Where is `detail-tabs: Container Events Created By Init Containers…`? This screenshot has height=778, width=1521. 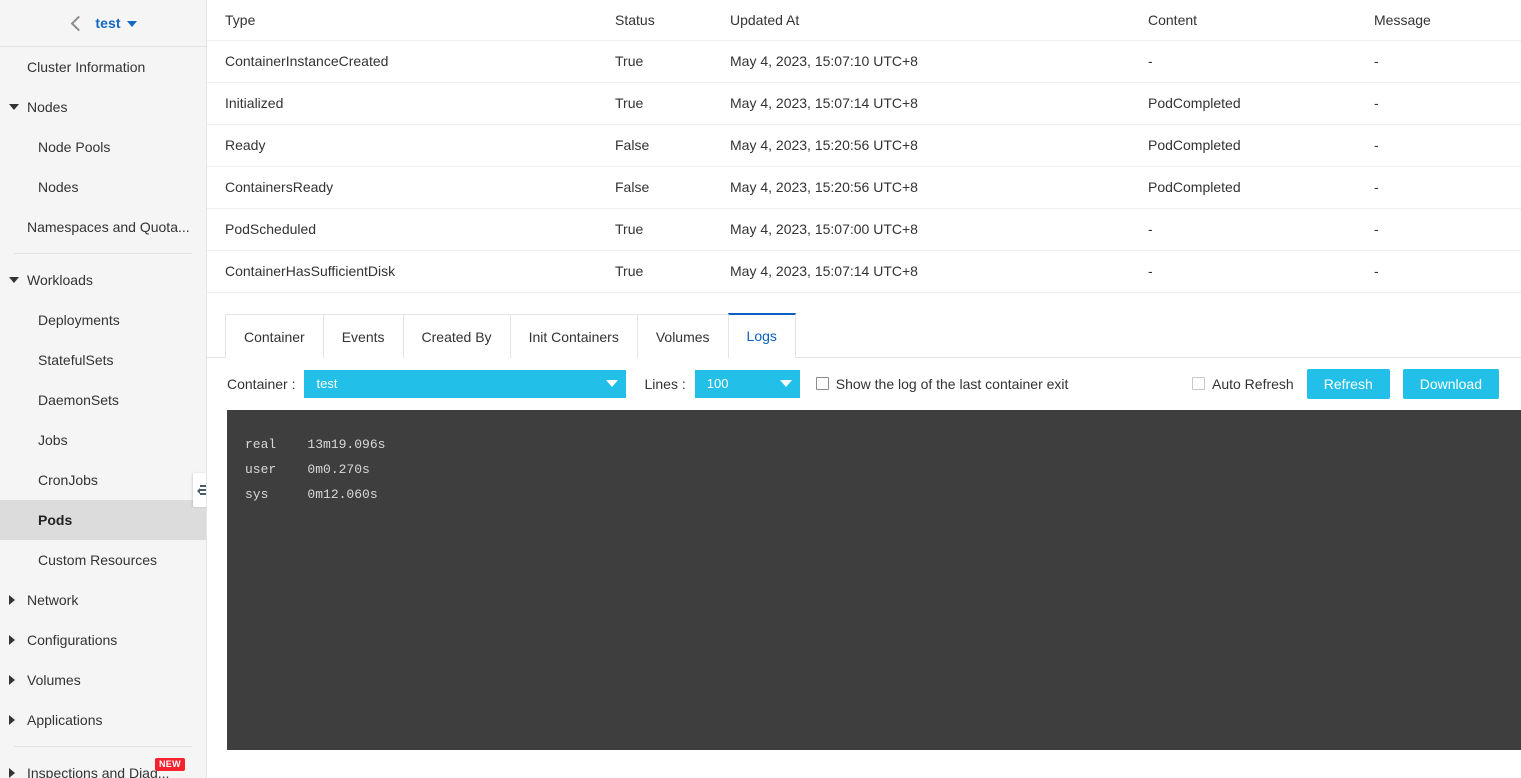 detail-tabs: Container Events Created By Init Containers… is located at coordinates (864, 332).